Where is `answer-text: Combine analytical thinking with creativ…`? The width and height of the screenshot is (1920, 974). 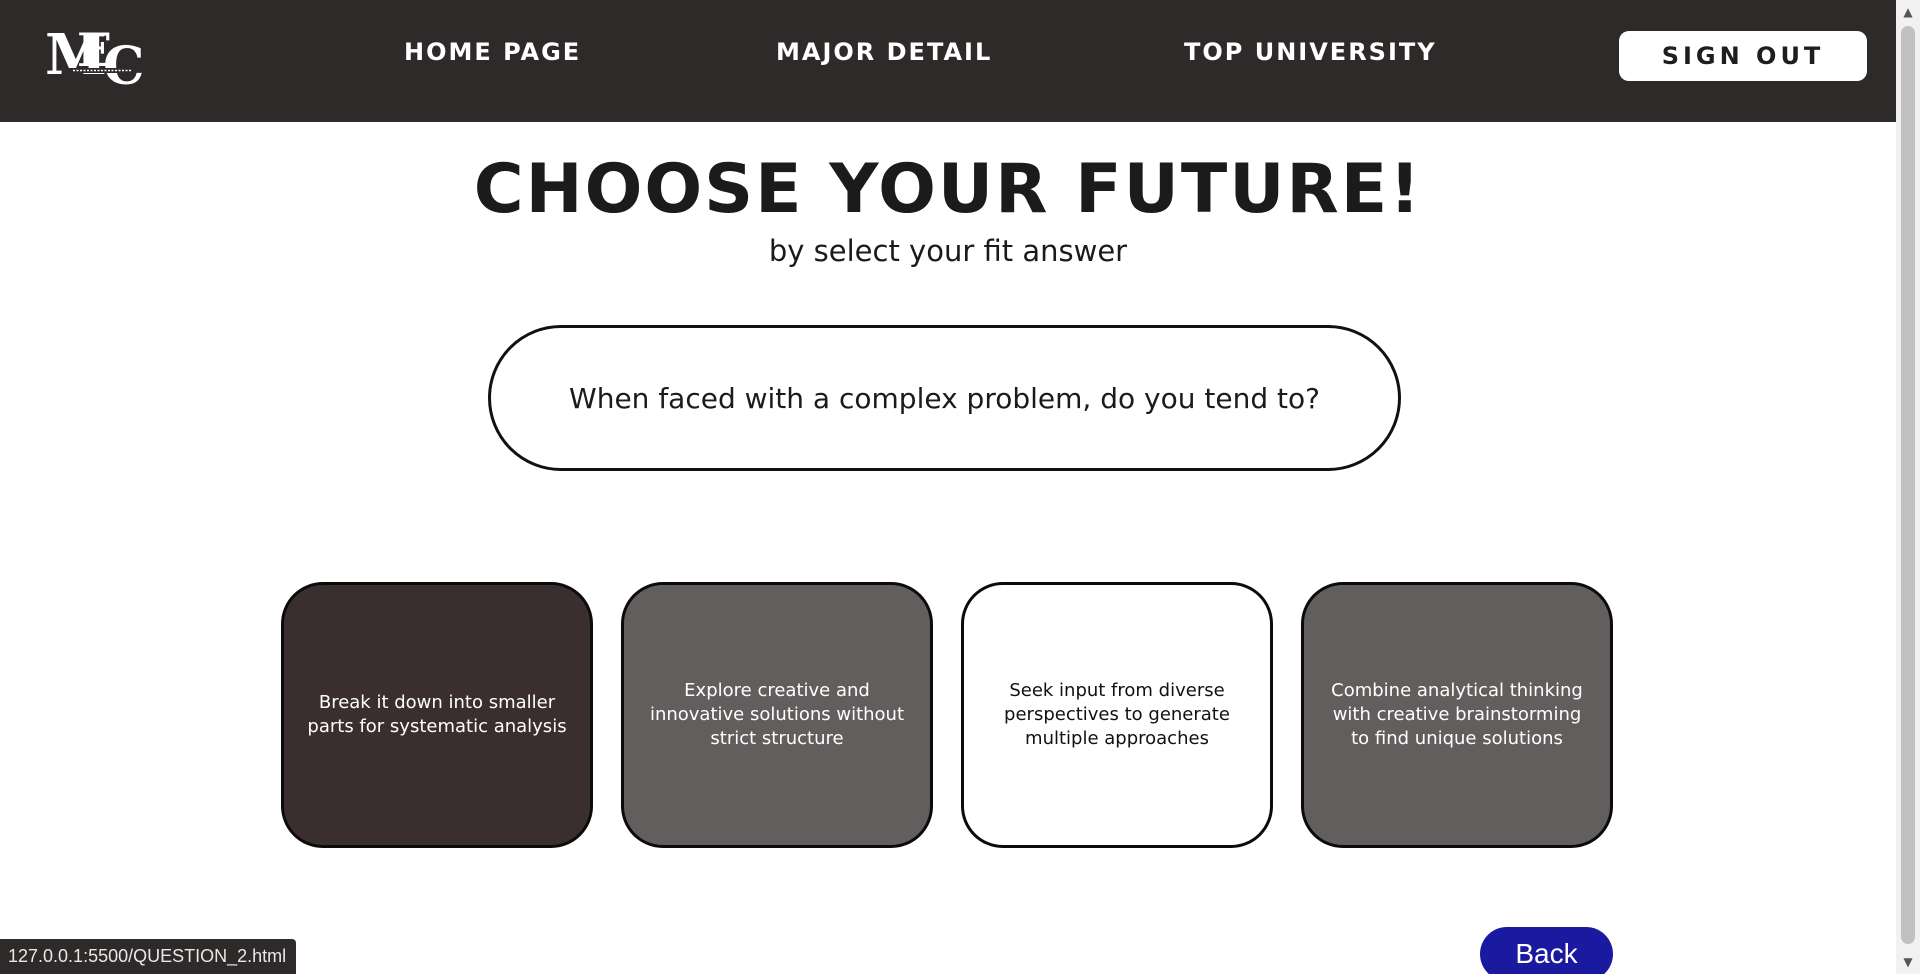 answer-text: Combine analytical thinking with creativ… is located at coordinates (1457, 714).